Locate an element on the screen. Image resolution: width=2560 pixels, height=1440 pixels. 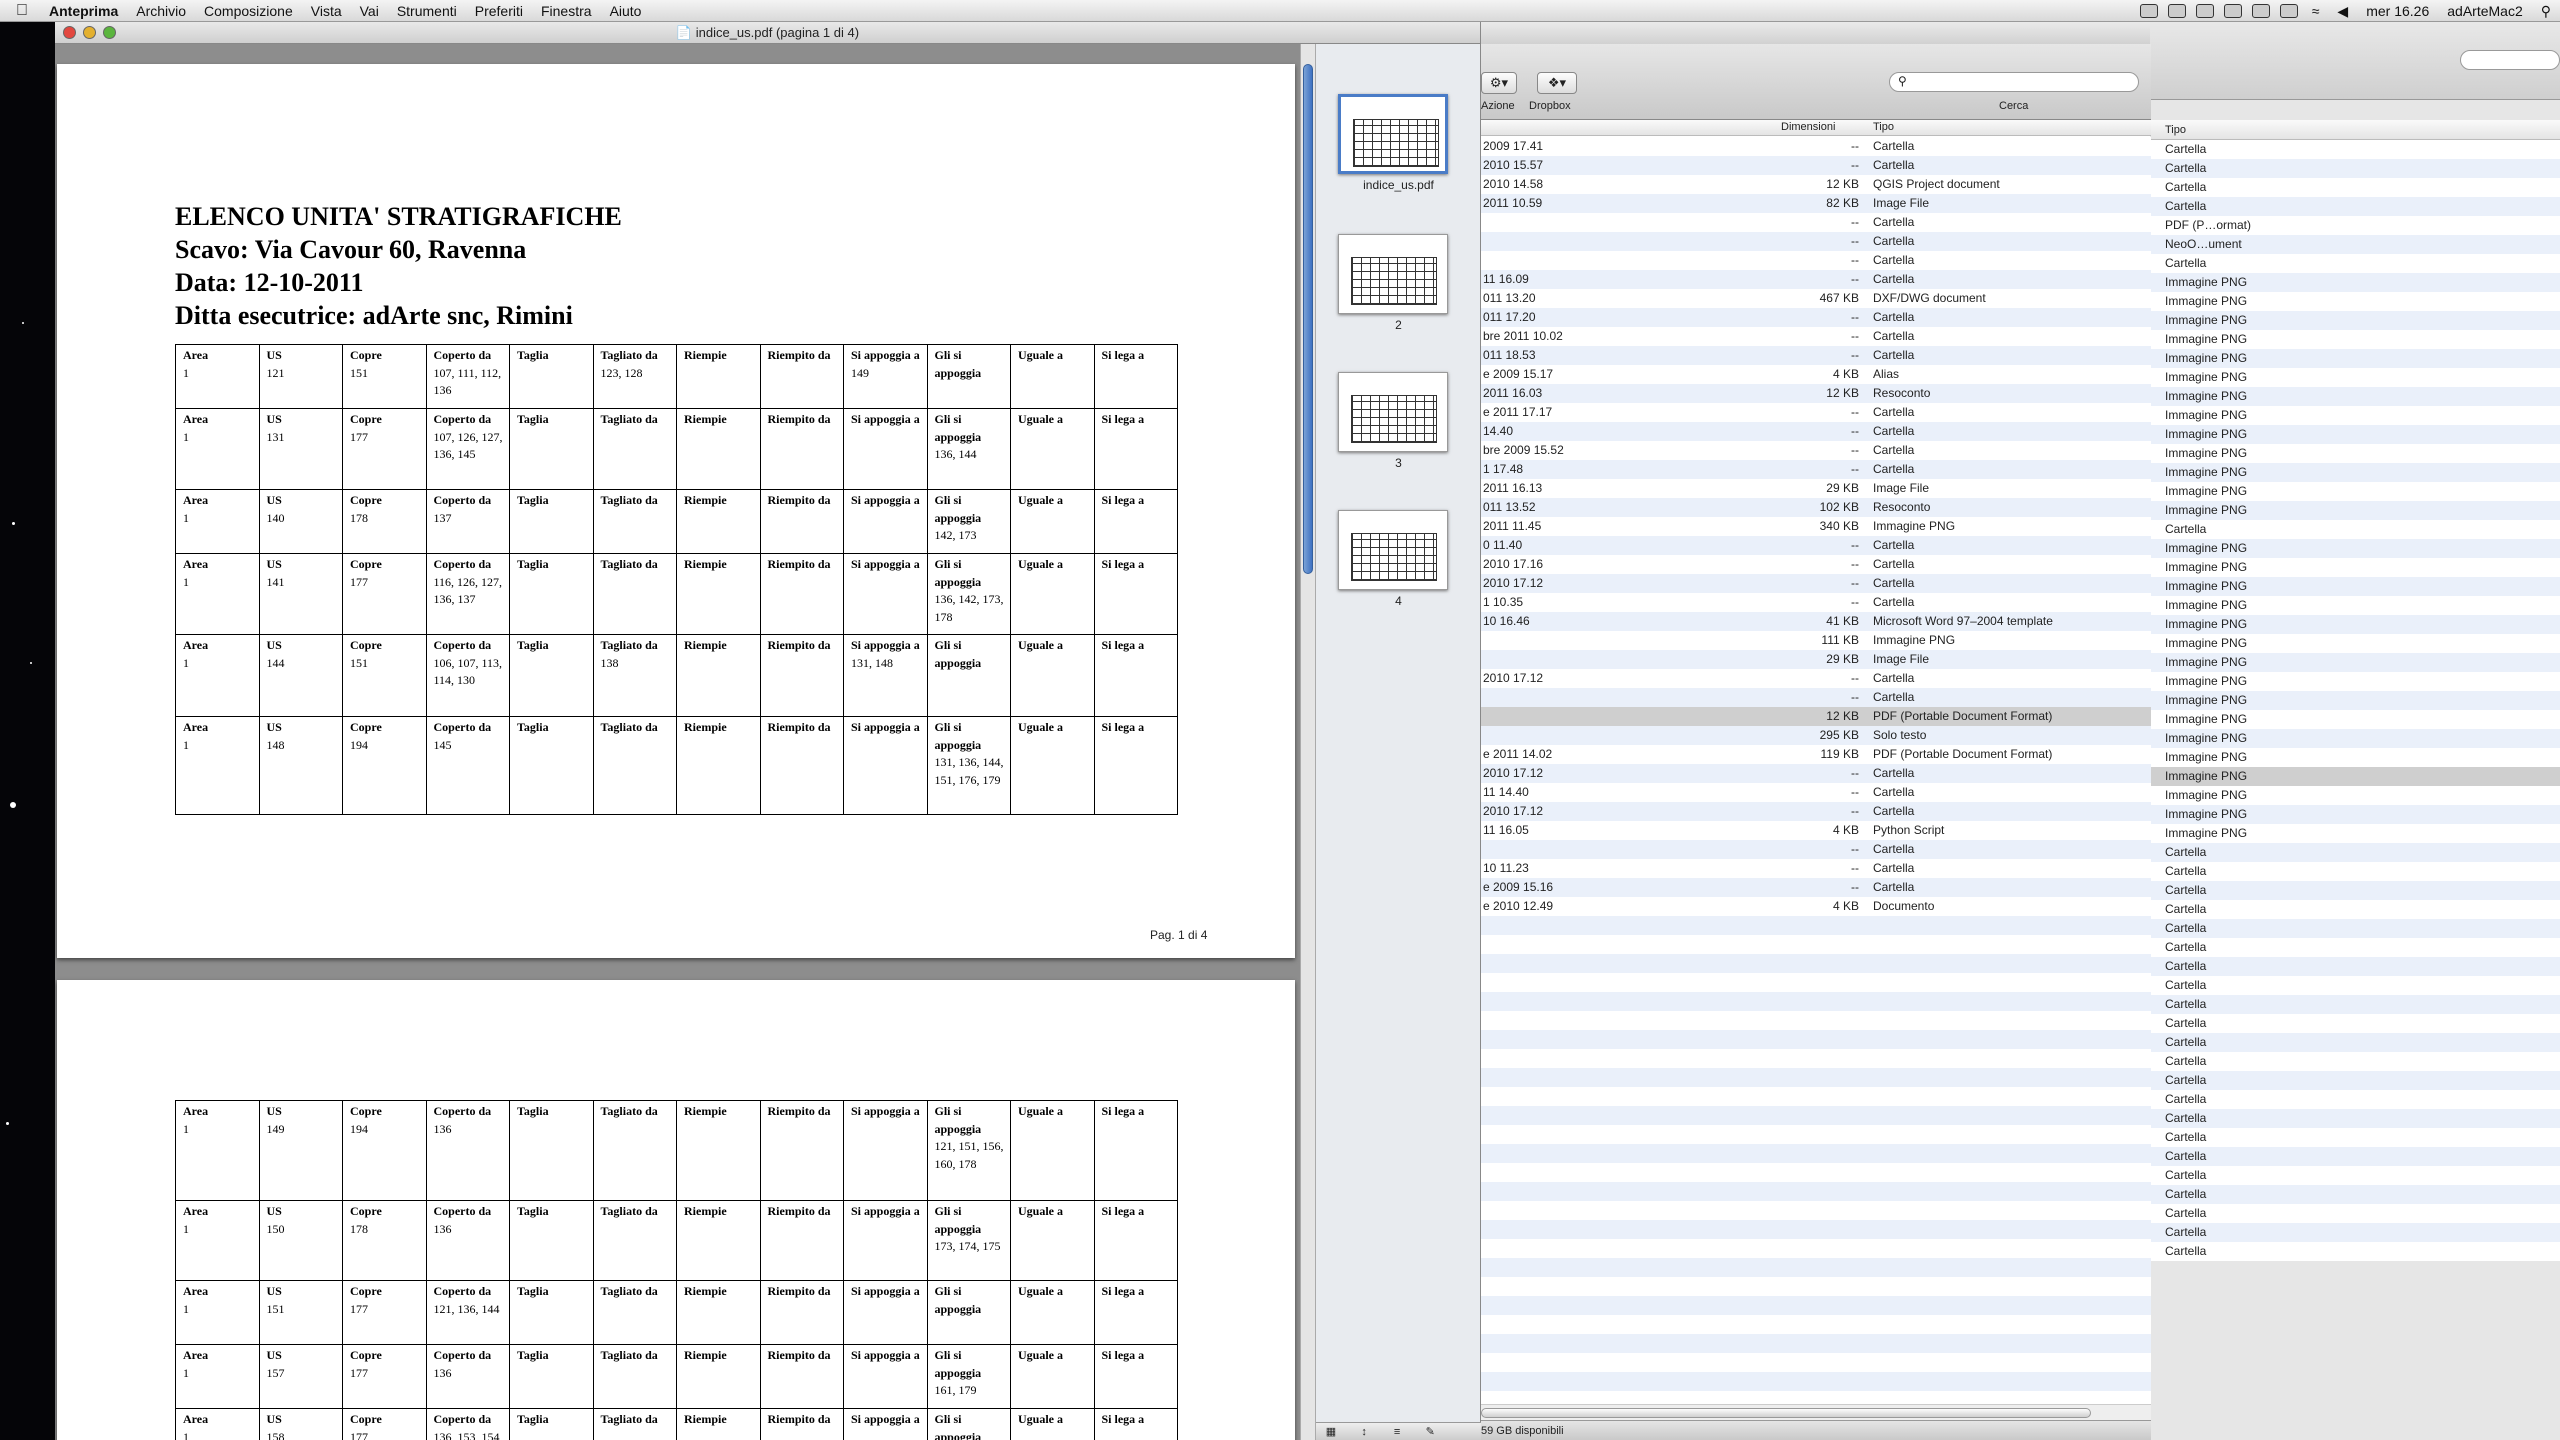
list-item: 295 KB Solo testo is located at coordinates (1816, 735).